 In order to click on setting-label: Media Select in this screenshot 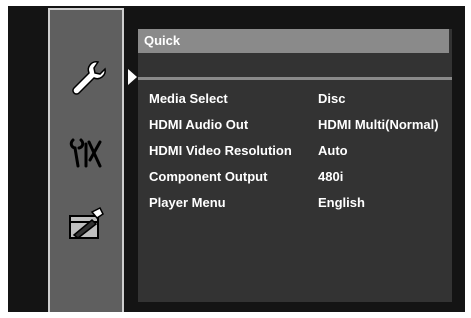, I will do `click(188, 98)`.